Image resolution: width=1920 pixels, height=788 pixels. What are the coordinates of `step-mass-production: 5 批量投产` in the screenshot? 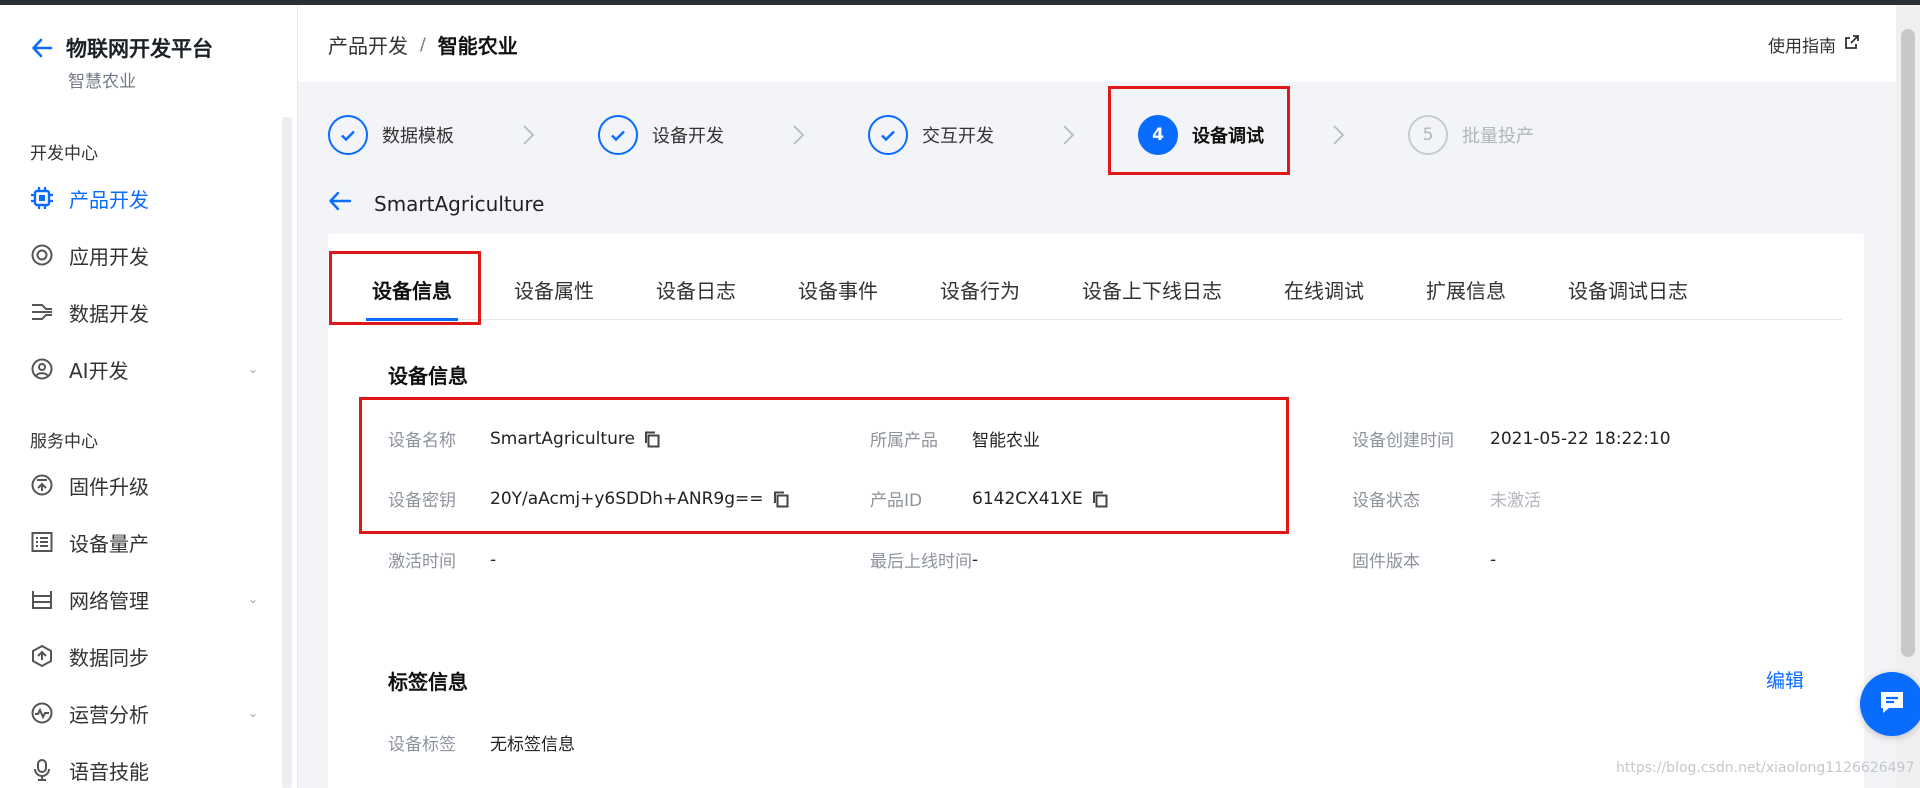 It's located at (1471, 135).